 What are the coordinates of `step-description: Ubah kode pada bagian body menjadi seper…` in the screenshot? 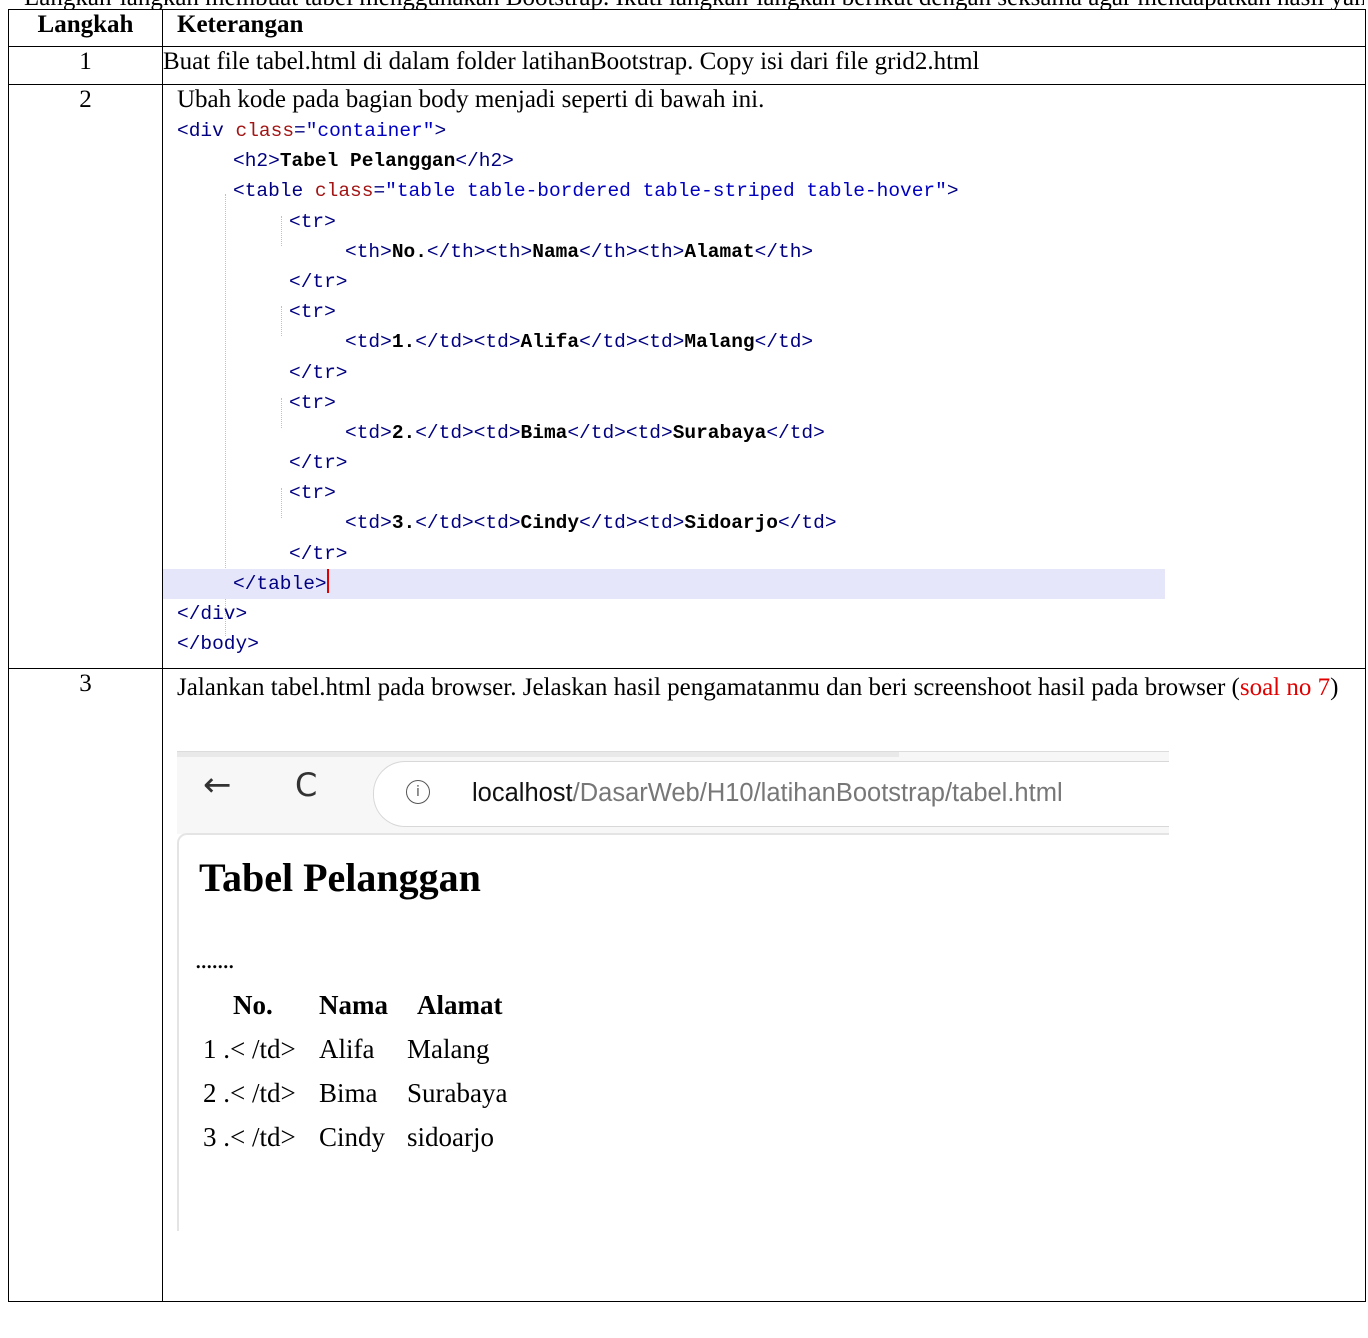 It's located at (471, 99).